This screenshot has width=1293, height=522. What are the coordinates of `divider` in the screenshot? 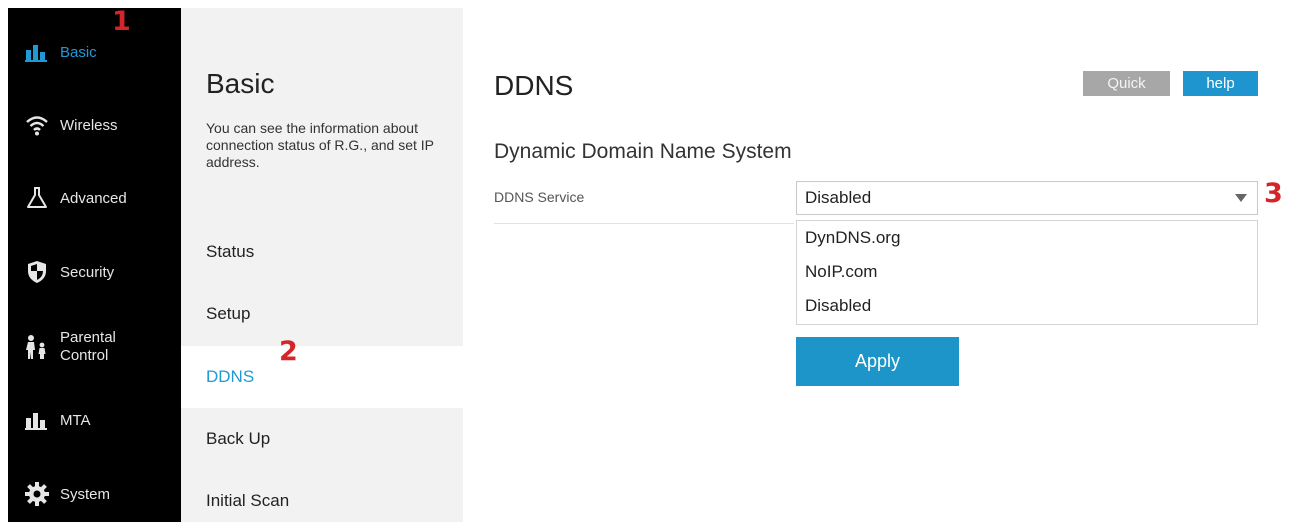 It's located at (644, 223).